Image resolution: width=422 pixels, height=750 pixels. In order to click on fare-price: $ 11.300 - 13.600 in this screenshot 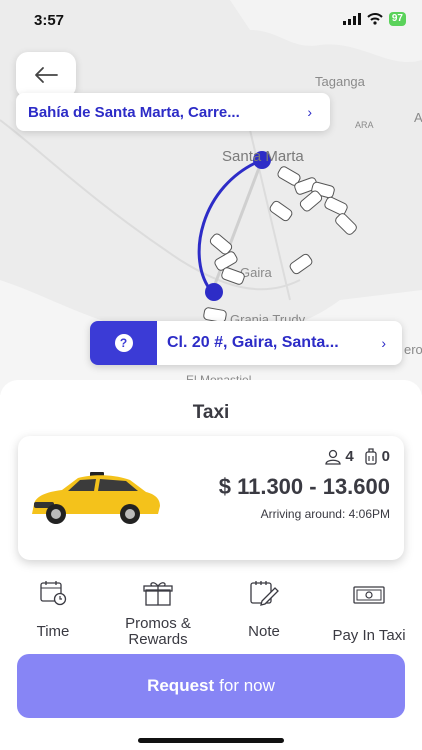, I will do `click(304, 486)`.